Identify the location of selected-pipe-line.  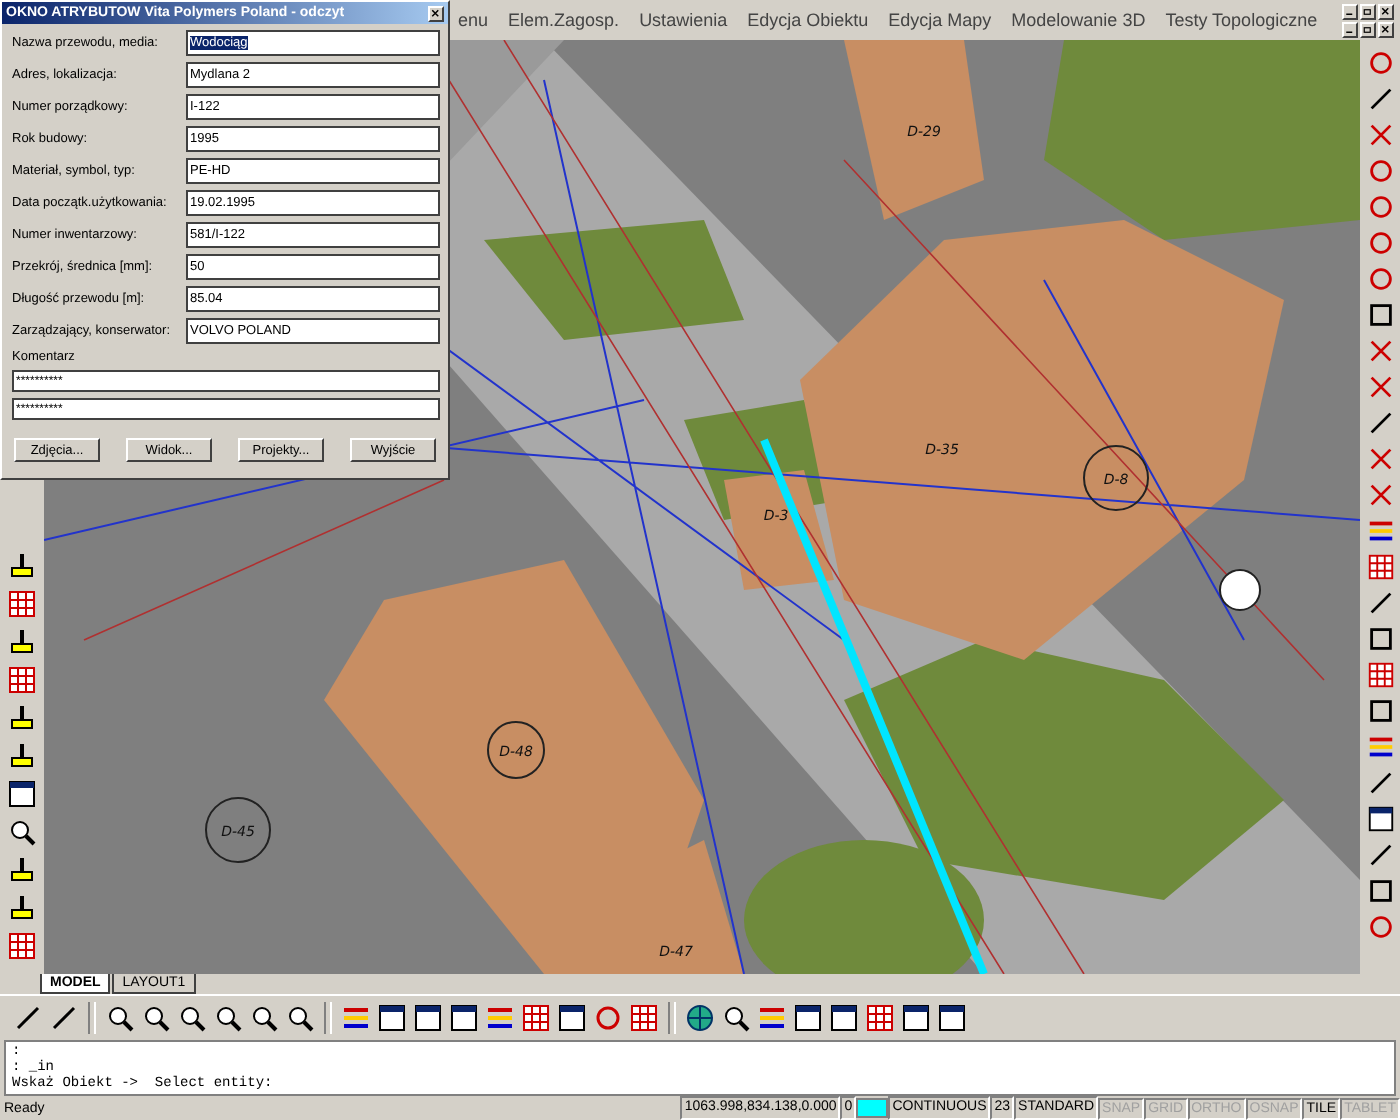
(874, 706).